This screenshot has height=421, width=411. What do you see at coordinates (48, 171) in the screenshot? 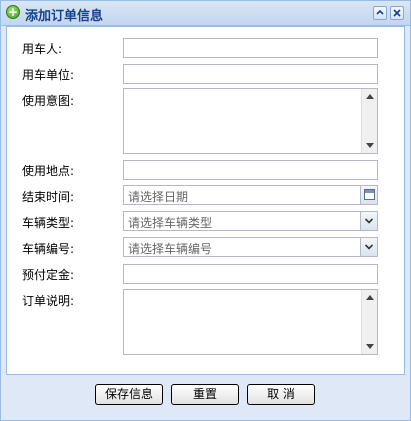
I see `location-label: 使用地点:` at bounding box center [48, 171].